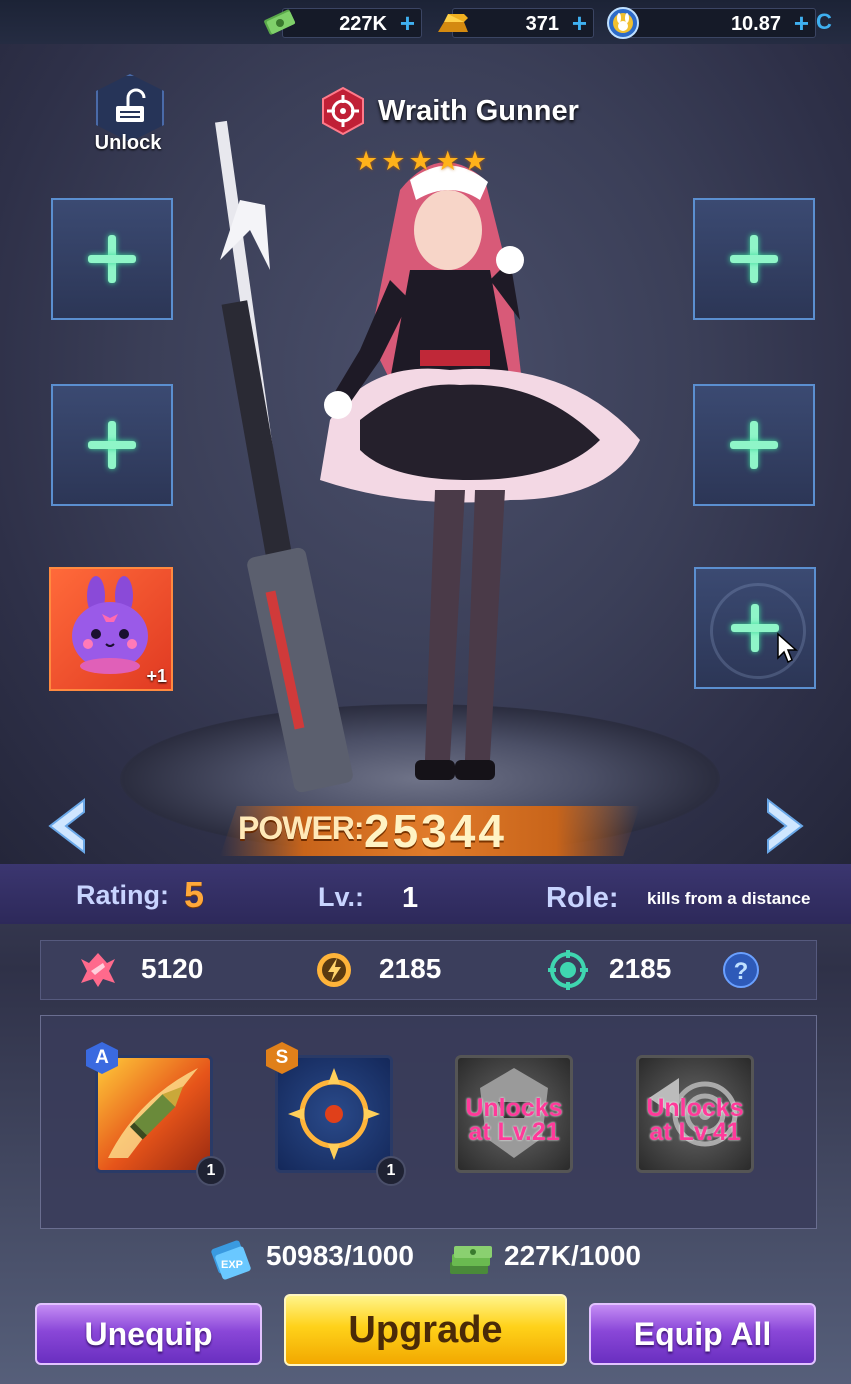  Describe the element at coordinates (582, 898) in the screenshot. I see `role-label: Role:` at that location.